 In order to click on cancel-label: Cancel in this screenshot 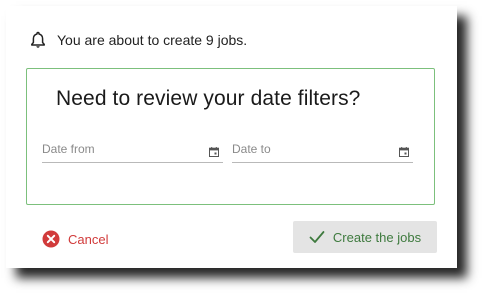, I will do `click(88, 239)`.